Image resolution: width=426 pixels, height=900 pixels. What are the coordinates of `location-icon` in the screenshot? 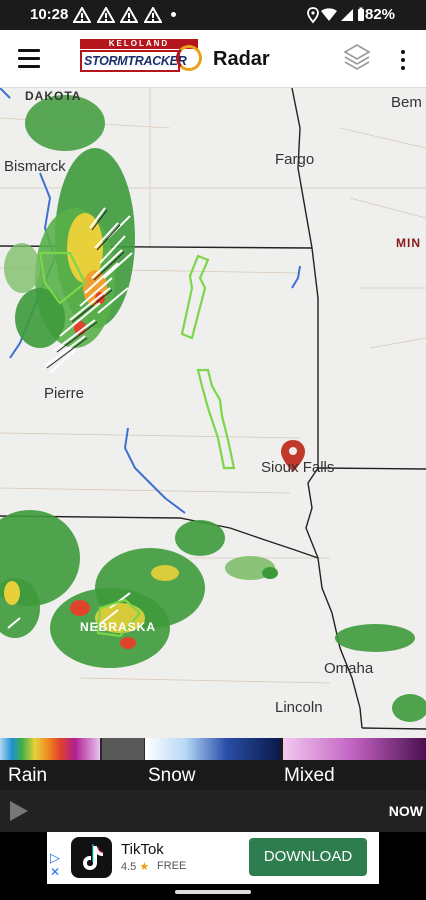 It's located at (313, 15).